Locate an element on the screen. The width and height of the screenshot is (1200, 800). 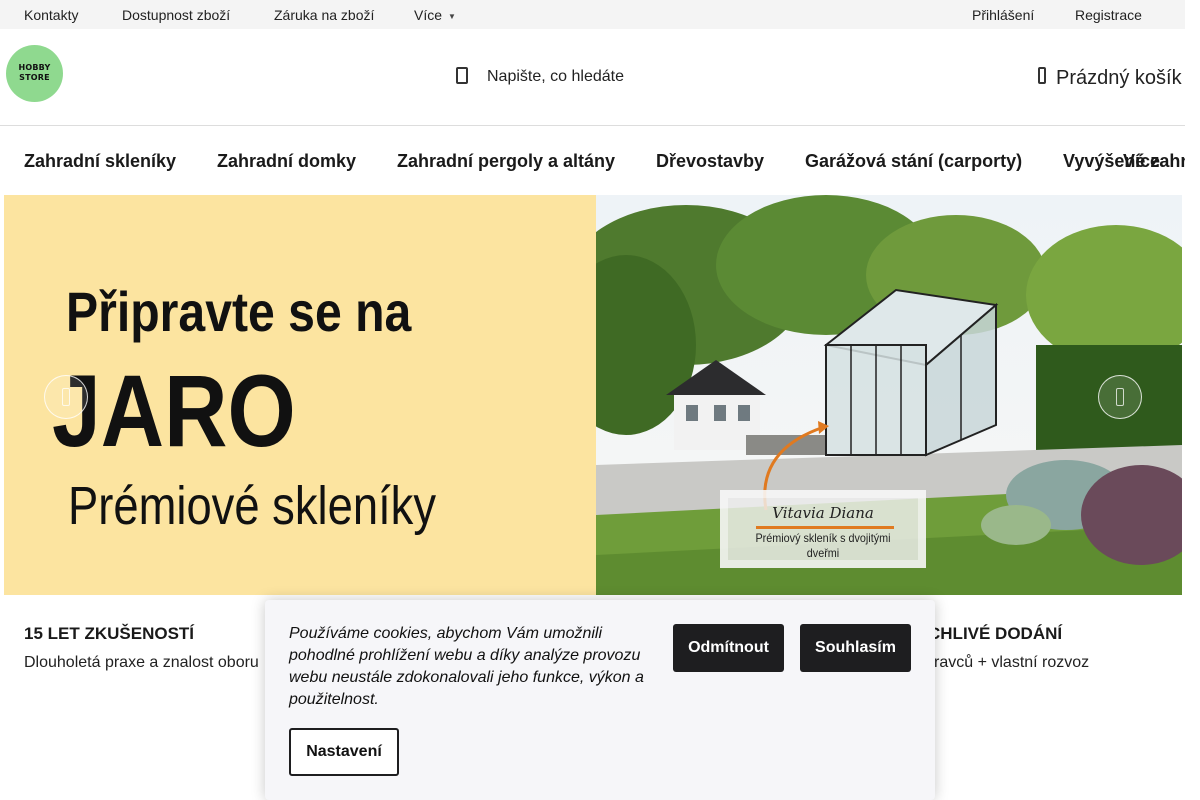
product-name-underline is located at coordinates (825, 527).